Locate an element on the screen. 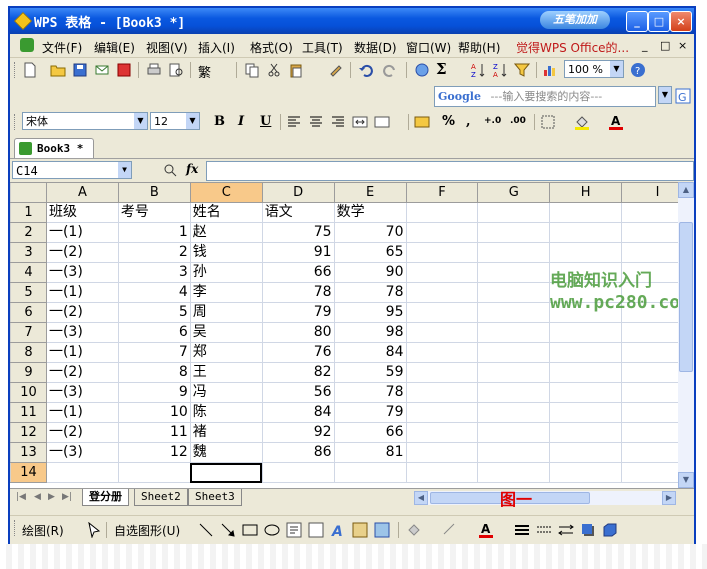 This screenshot has width=707, height=569. row-header: 14 is located at coordinates (28, 472).